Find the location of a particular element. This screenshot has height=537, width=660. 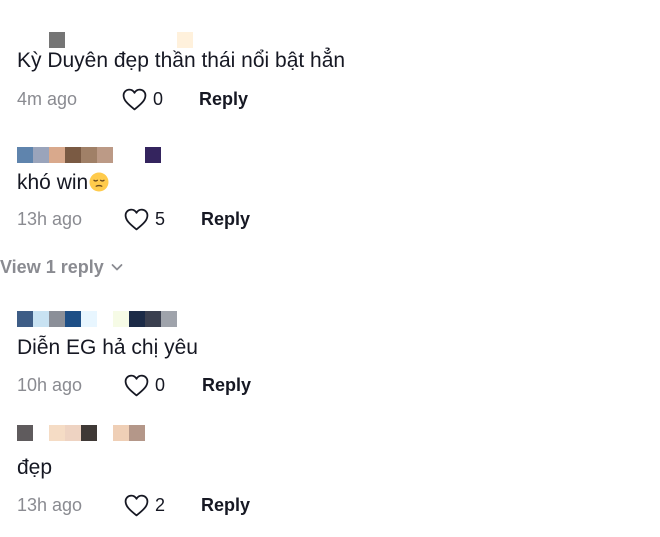

comment-meta: 13h ago 2 Reply is located at coordinates (217, 505).